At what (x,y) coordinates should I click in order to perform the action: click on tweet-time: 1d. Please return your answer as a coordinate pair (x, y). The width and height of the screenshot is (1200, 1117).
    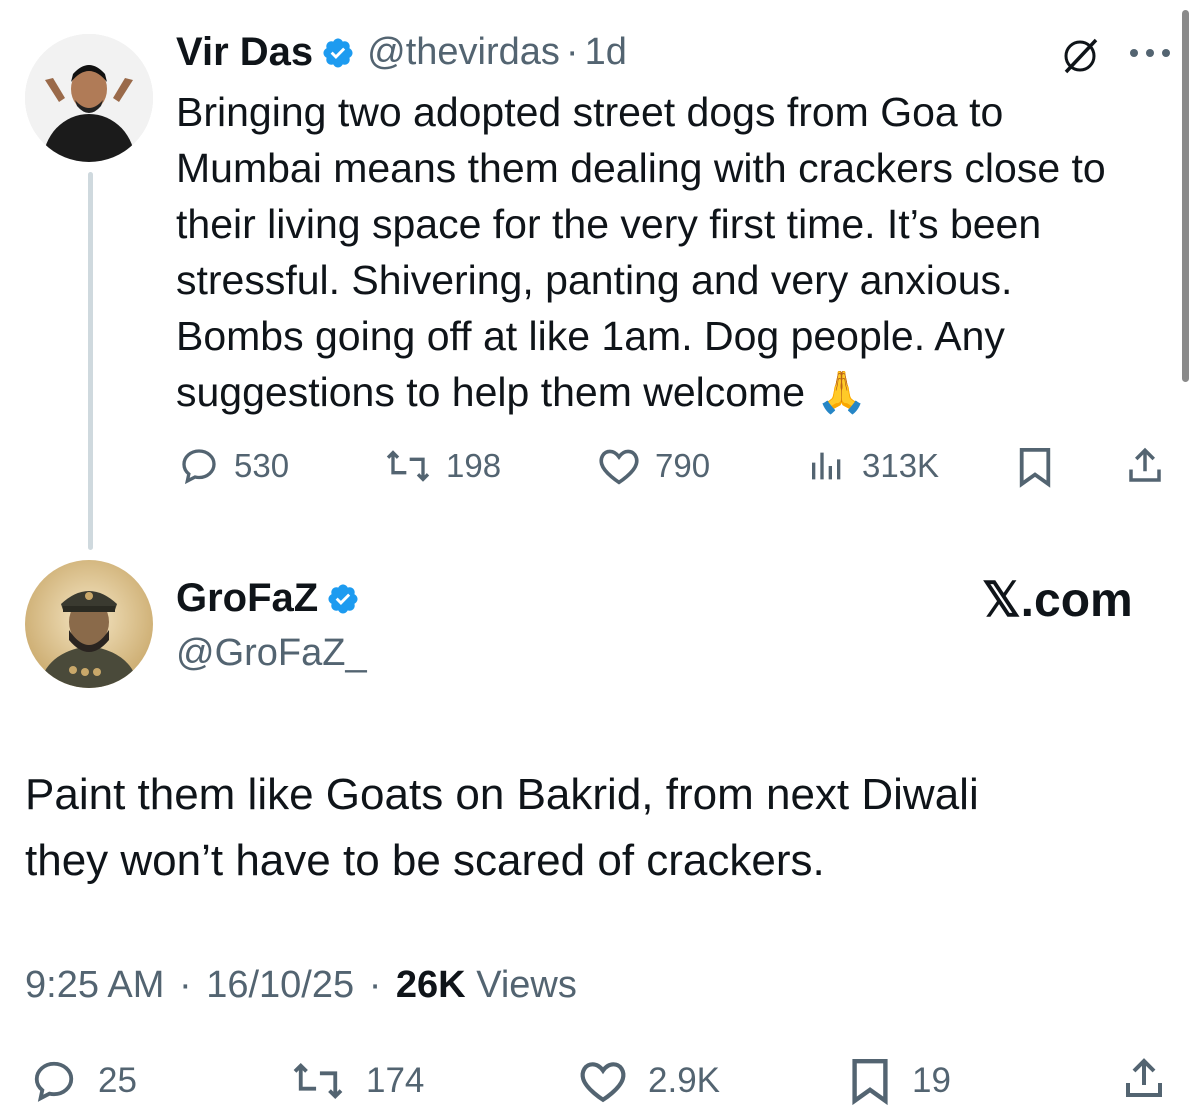
    Looking at the image, I should click on (606, 52).